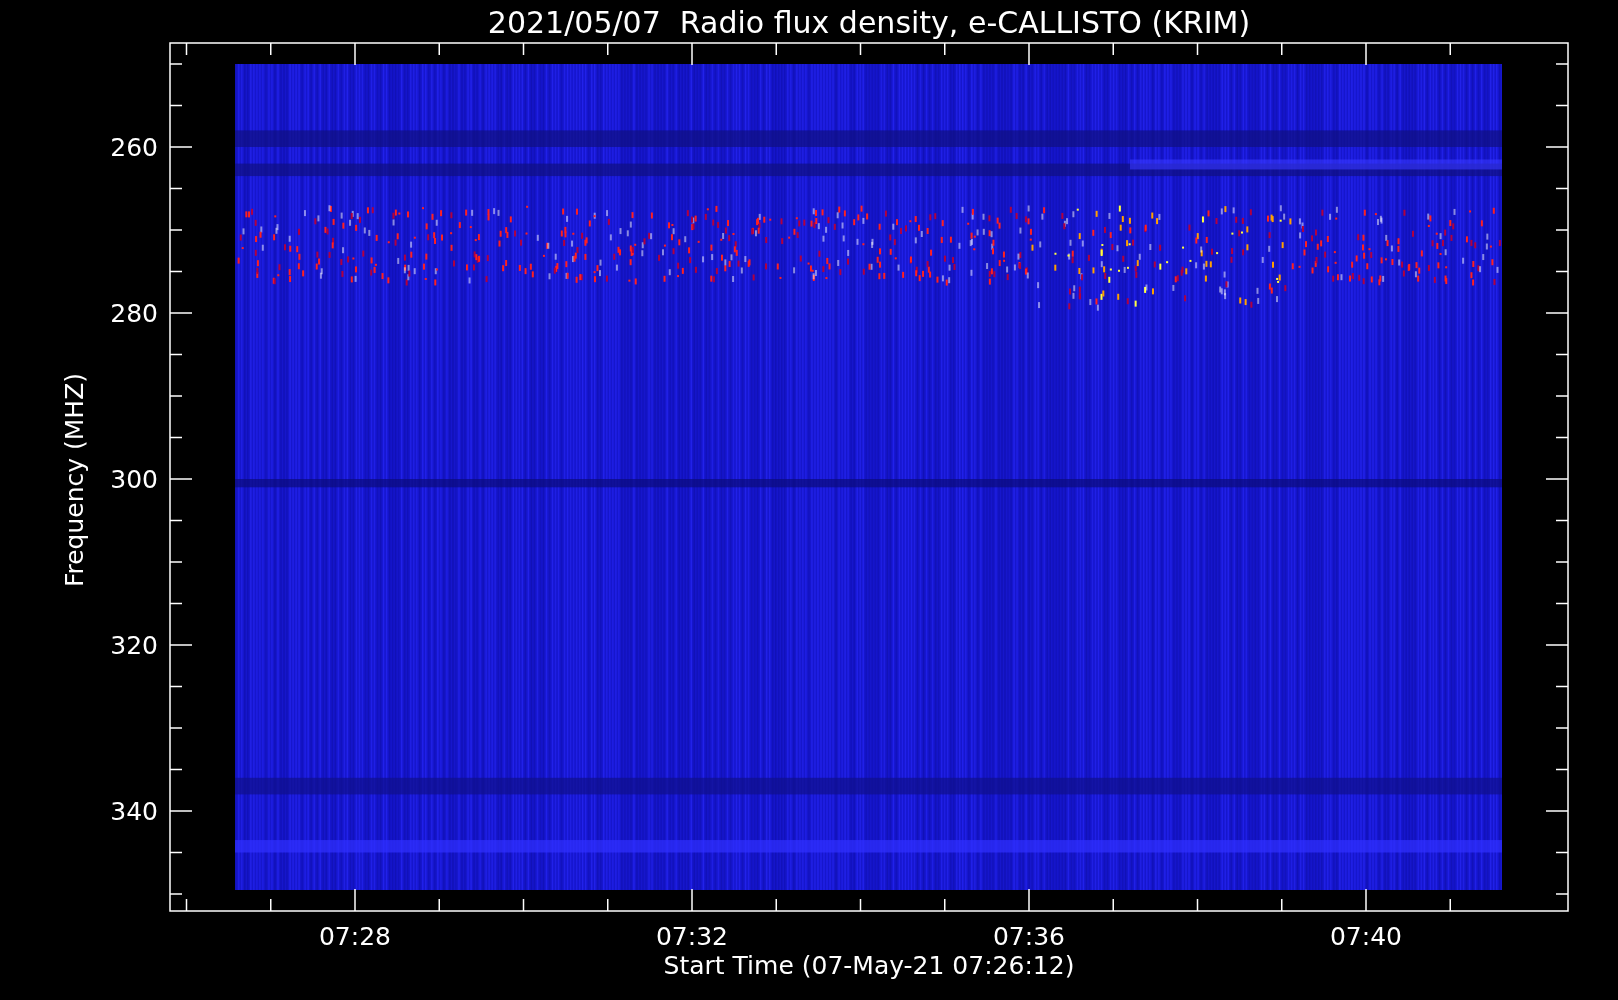 Image resolution: width=1618 pixels, height=1000 pixels. I want to click on x-axis-label: Start Time (07-May-21 07:26:12), so click(869, 965).